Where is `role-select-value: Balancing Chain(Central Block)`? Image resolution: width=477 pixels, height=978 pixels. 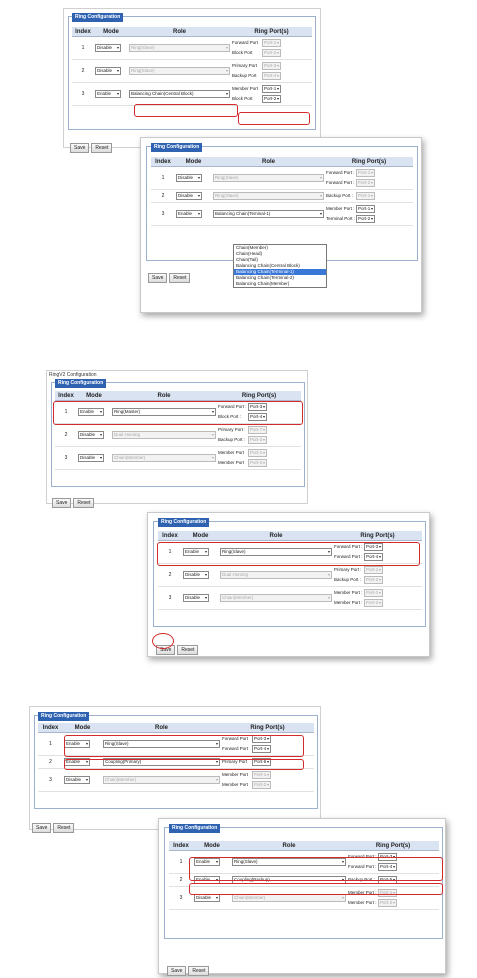
role-select-value: Balancing Chain(Central Block) is located at coordinates (162, 93).